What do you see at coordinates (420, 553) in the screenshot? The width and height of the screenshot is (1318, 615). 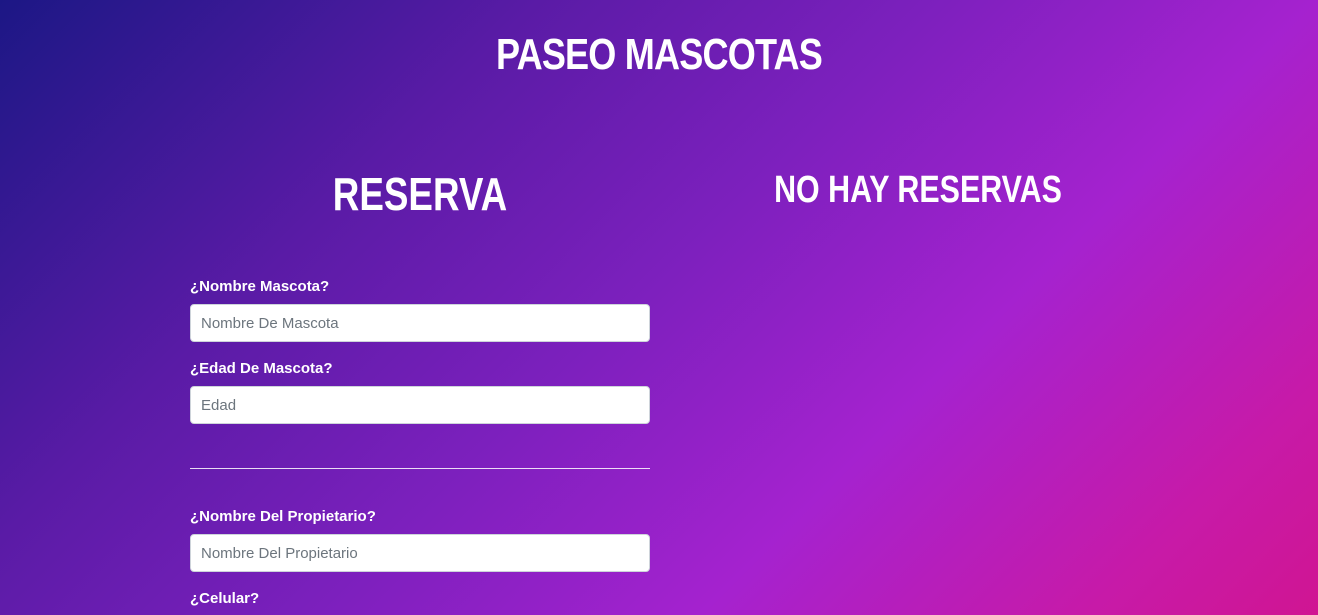 I see `owner-name-input` at bounding box center [420, 553].